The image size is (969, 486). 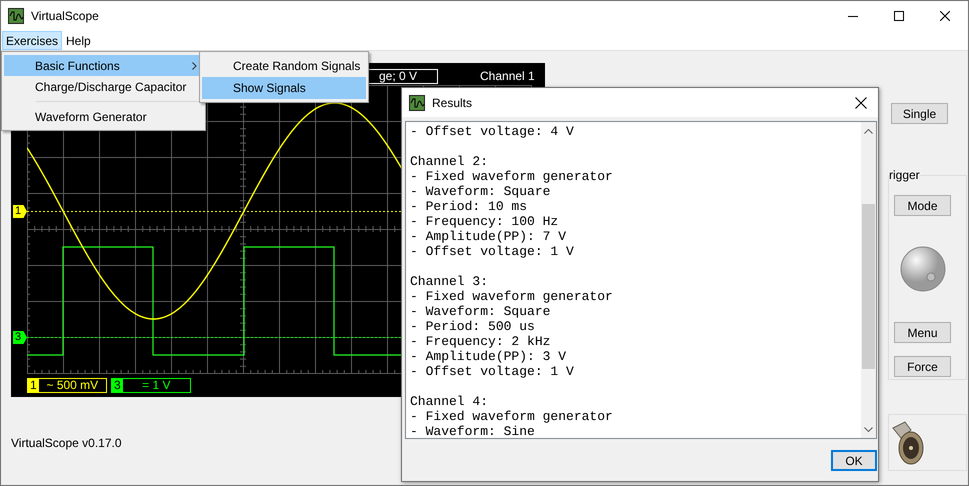 I want to click on menu-item: Waveform Generator, so click(x=103, y=116).